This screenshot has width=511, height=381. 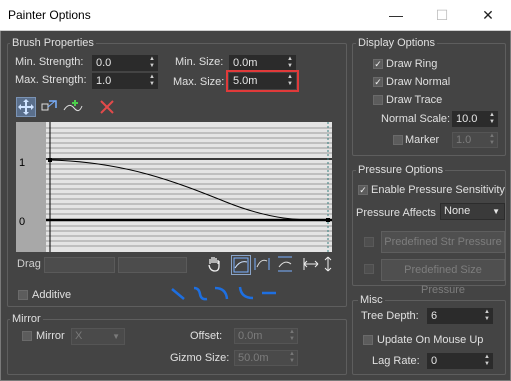 I want to click on misc-label: Misc, so click(x=371, y=300).